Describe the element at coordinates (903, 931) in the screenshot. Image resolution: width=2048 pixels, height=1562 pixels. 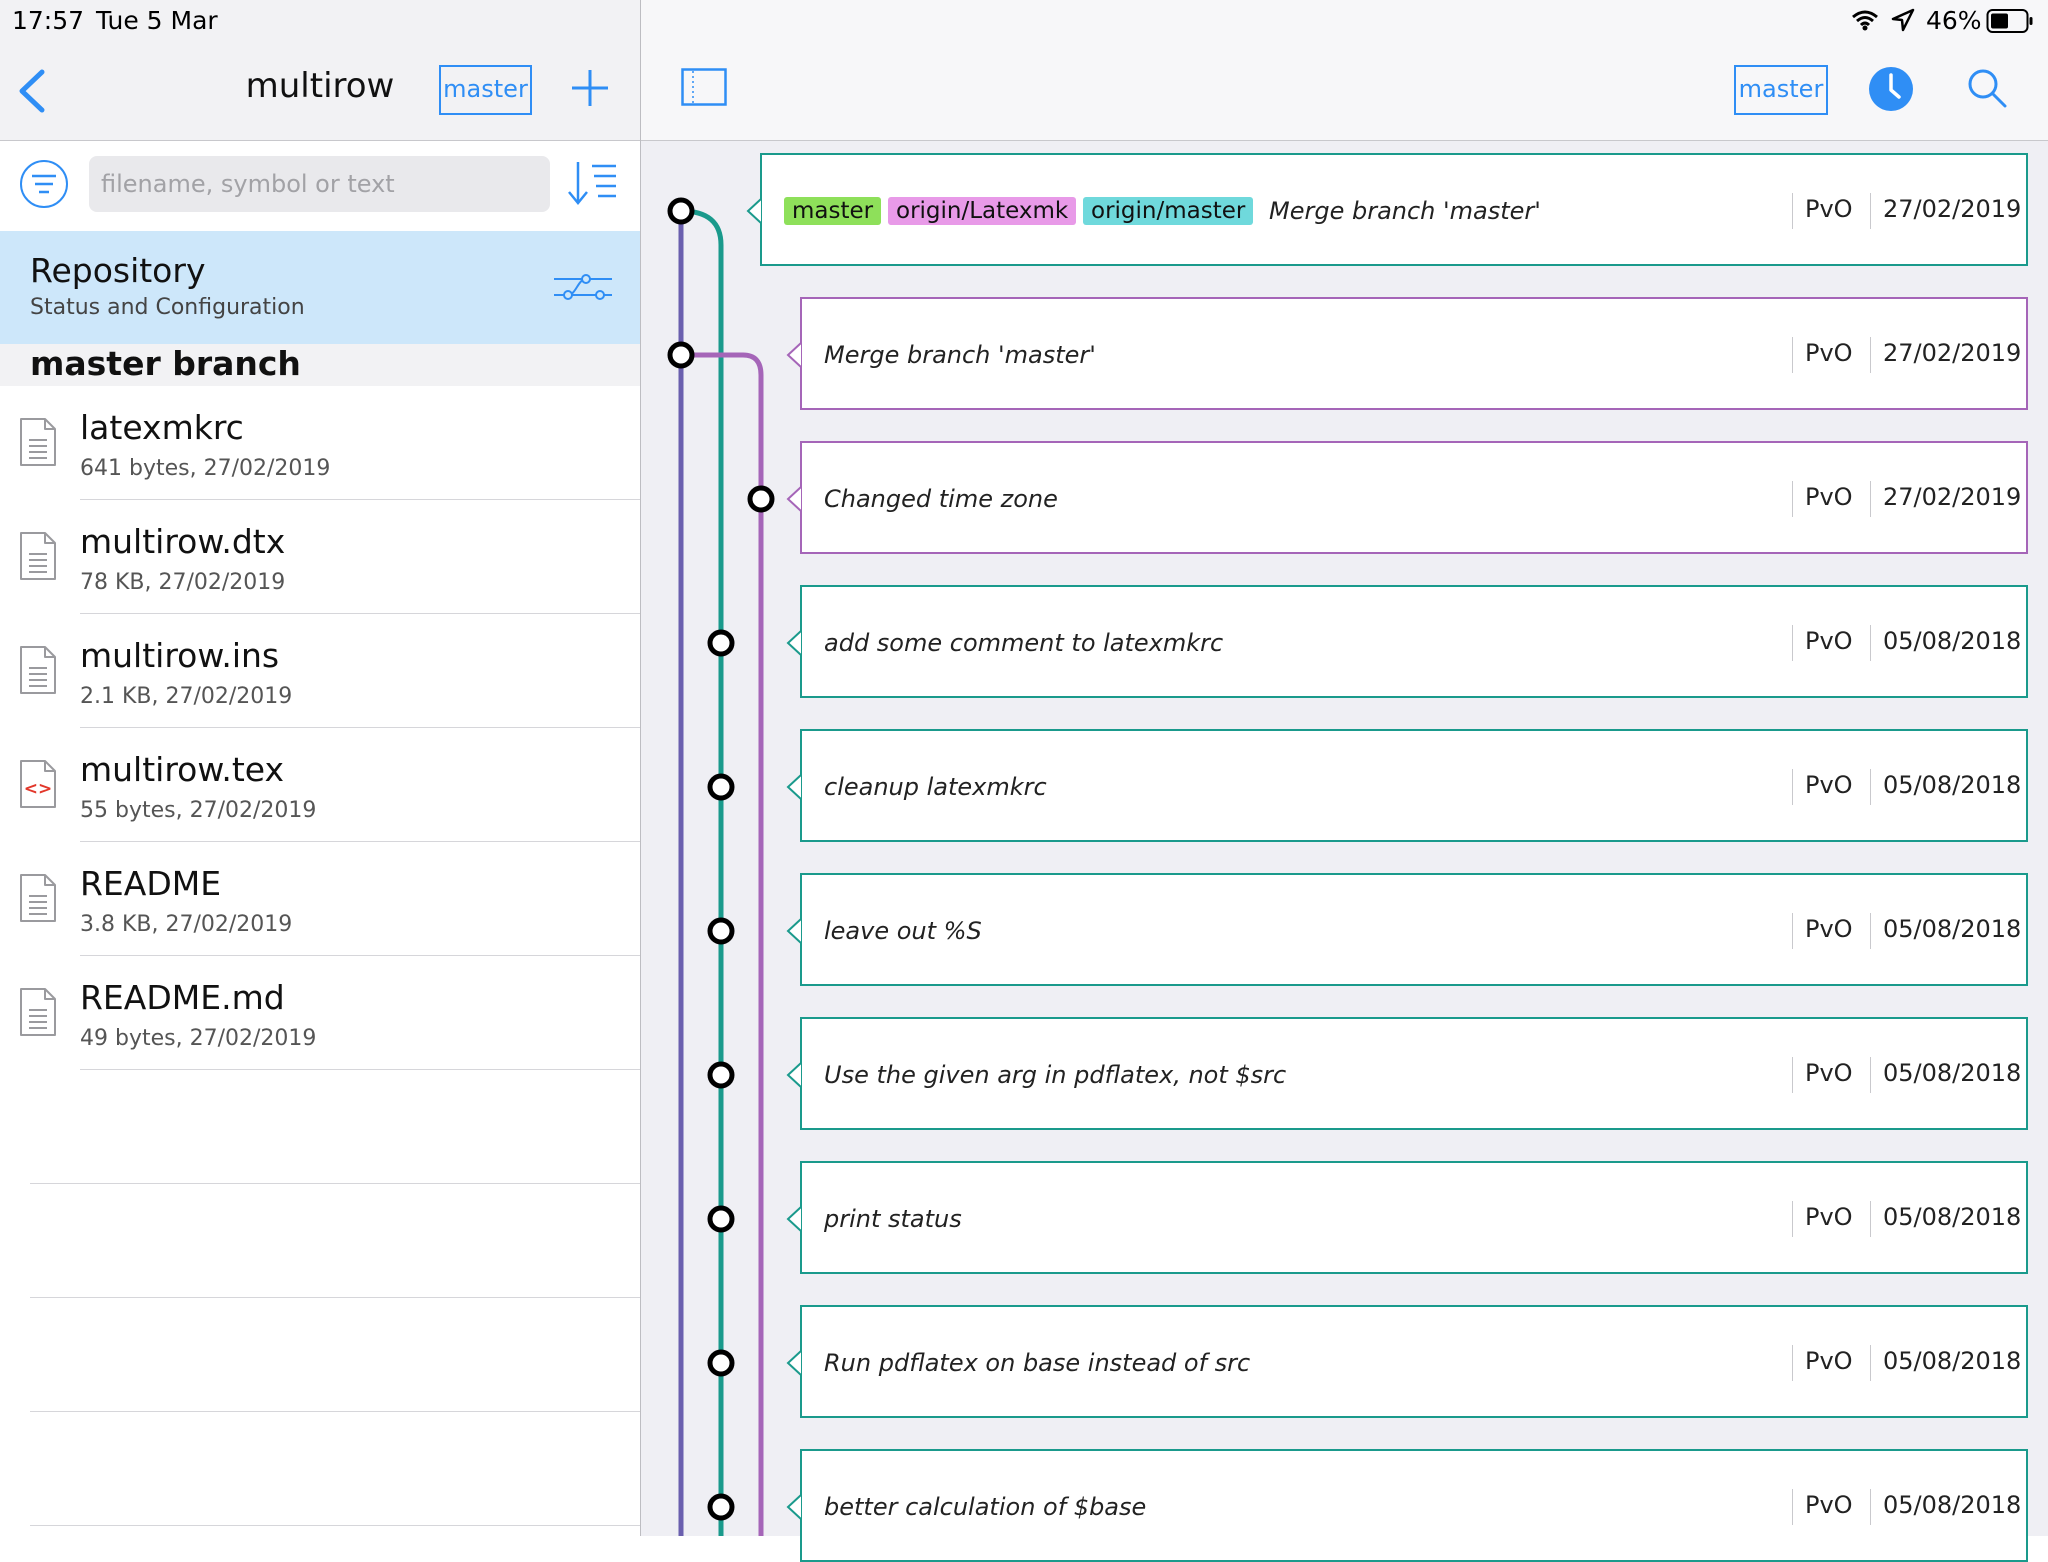
I see `commit-message: leave out %S` at that location.